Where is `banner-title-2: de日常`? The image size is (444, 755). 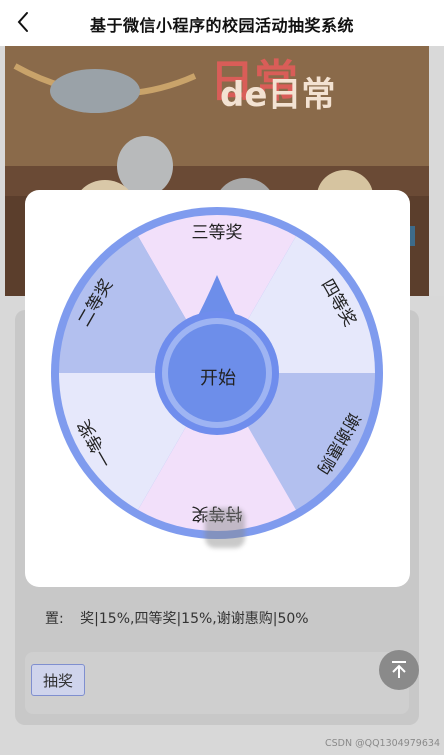 banner-title-2: de日常 is located at coordinates (277, 95).